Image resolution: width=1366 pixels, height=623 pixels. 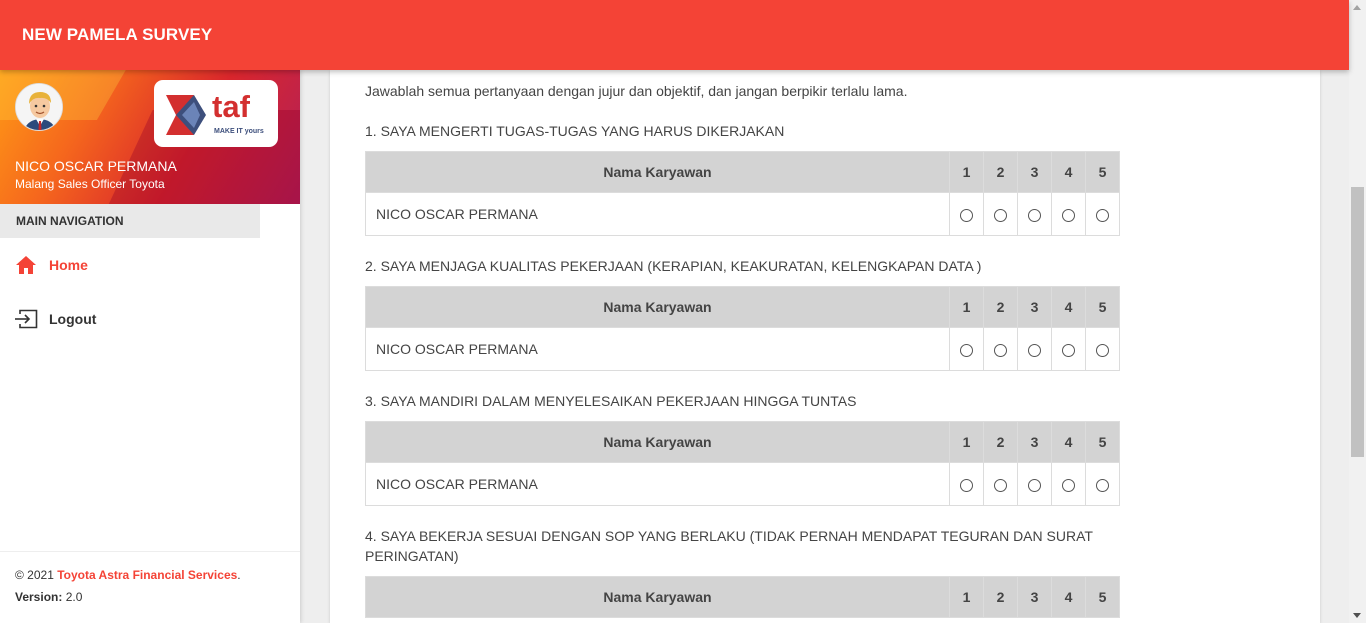 I want to click on nav-item-label: Home, so click(x=68, y=265).